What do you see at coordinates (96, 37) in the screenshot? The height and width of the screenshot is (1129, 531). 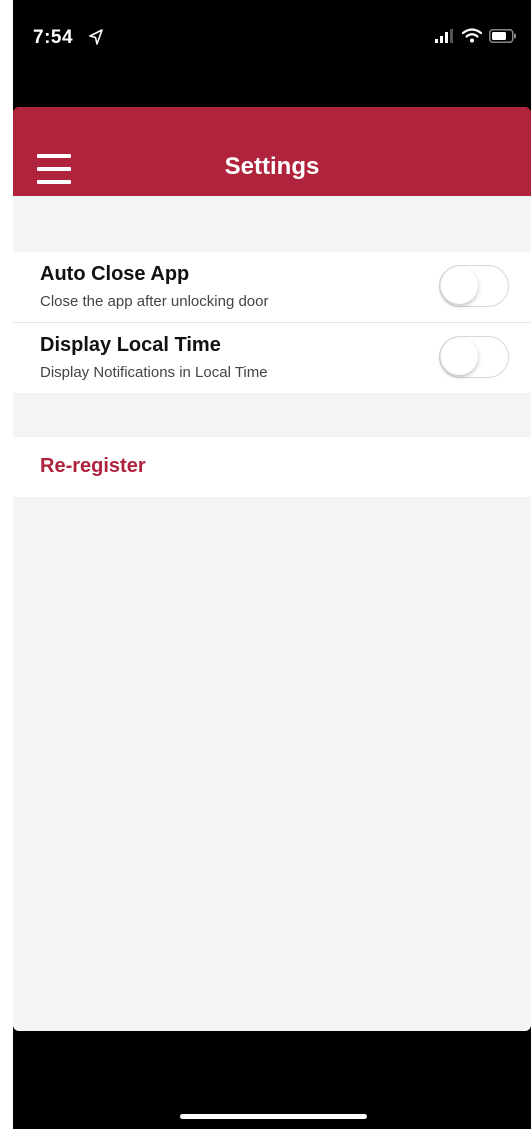 I see `location-arrow-icon` at bounding box center [96, 37].